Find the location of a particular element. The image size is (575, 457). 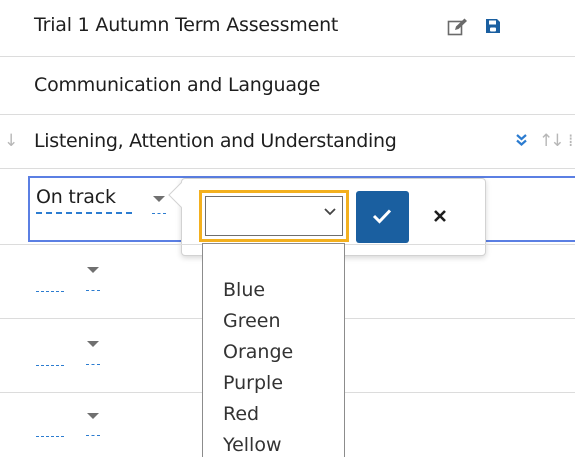

option-orange: Orange is located at coordinates (258, 352).